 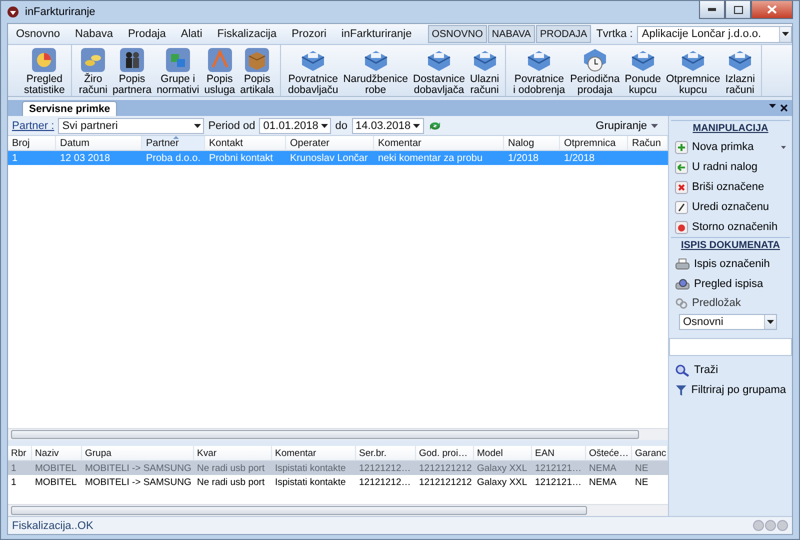 I want to click on column-header: Datum, so click(x=99, y=143).